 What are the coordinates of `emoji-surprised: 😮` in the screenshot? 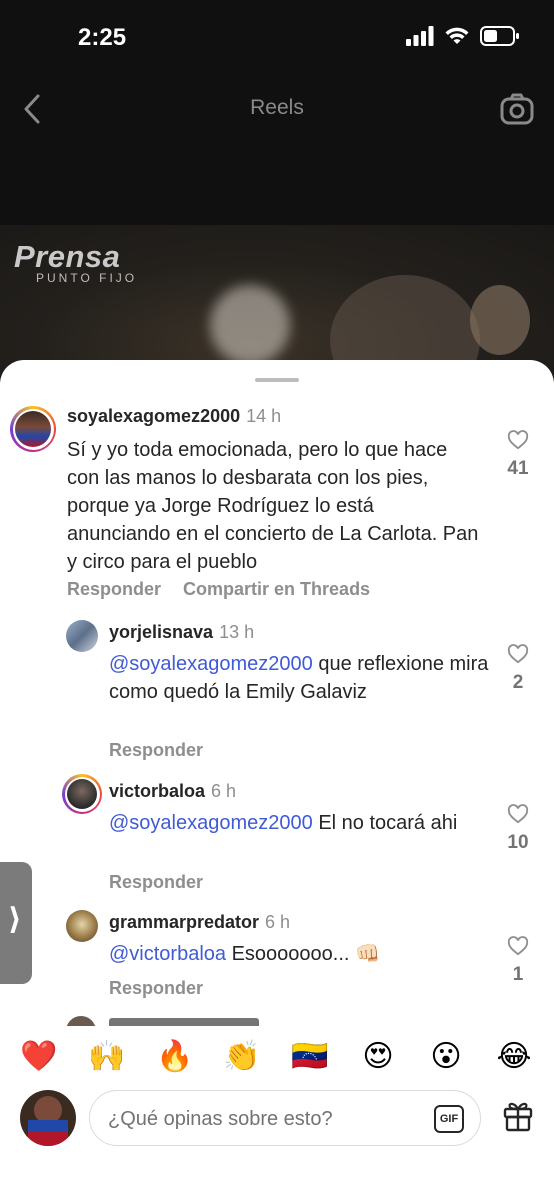 It's located at (446, 1057).